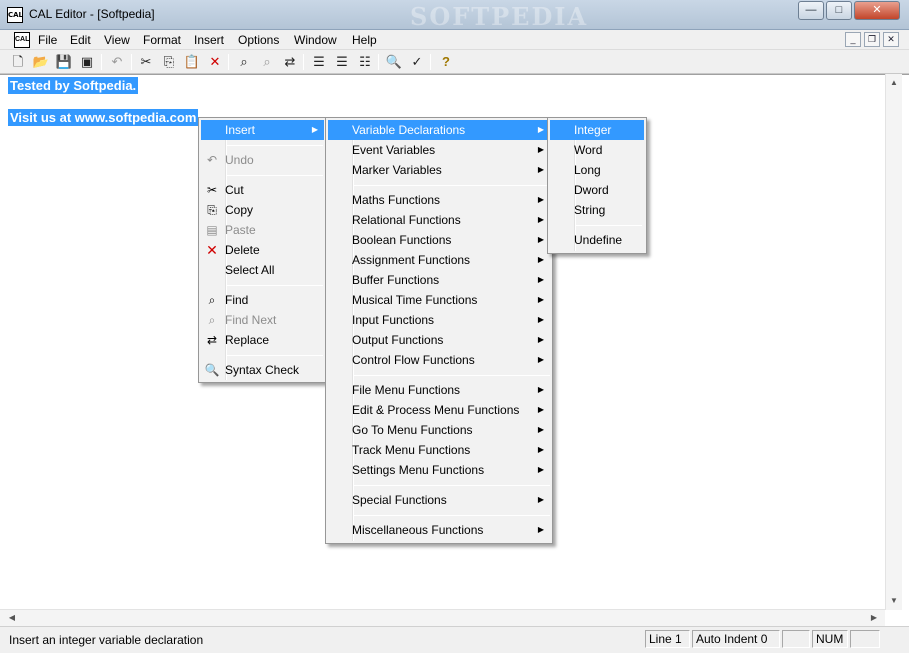  What do you see at coordinates (839, 10) in the screenshot?
I see `maximize-button: □` at bounding box center [839, 10].